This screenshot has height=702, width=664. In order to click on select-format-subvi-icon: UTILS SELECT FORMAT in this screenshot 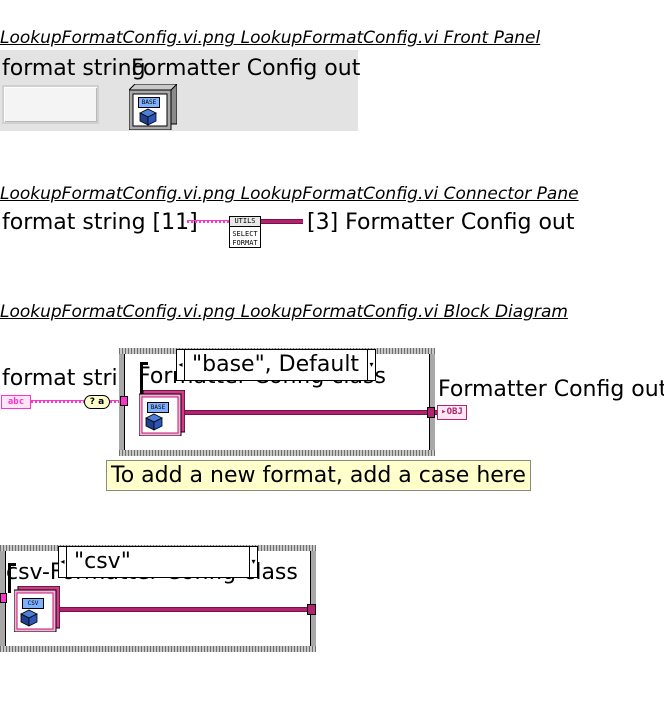, I will do `click(245, 232)`.